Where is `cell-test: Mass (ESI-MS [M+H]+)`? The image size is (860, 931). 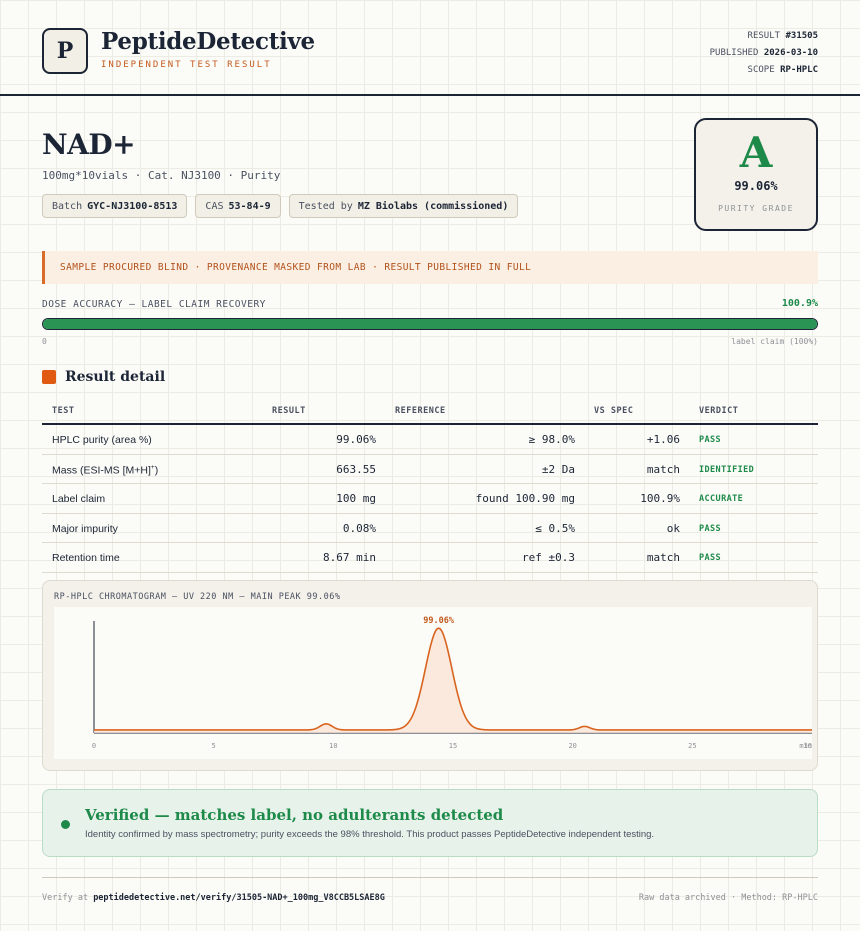
cell-test: Mass (ESI-MS [M+H]+) is located at coordinates (105, 470).